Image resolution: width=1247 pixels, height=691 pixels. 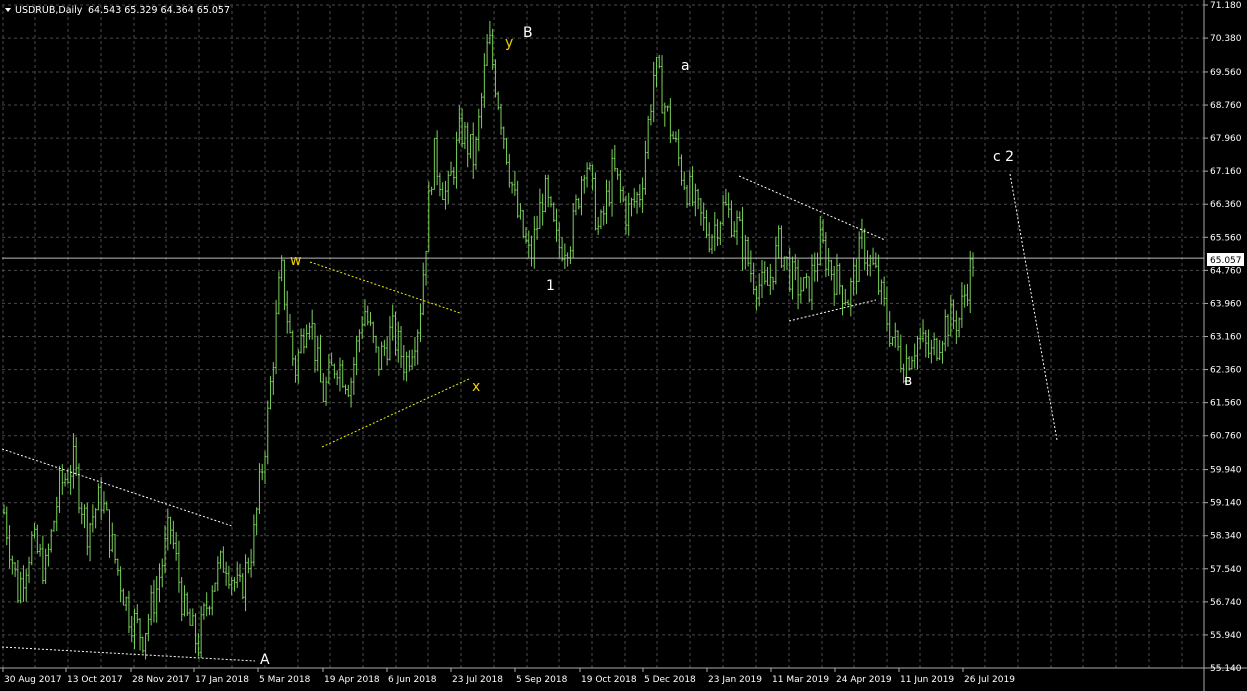 What do you see at coordinates (477, 680) in the screenshot?
I see `x-tick-label: 23 Jul 2018` at bounding box center [477, 680].